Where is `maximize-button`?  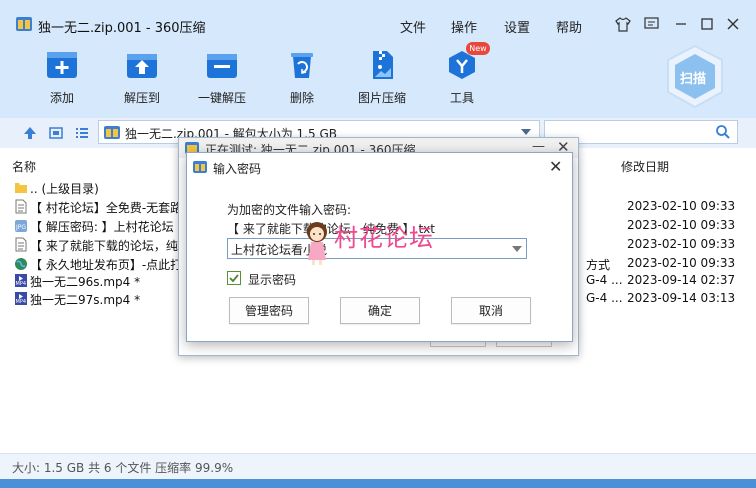 maximize-button is located at coordinates (707, 24).